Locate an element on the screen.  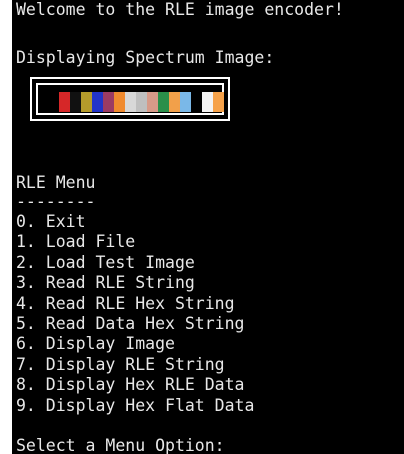
menu-rule: -------- is located at coordinates (56, 201).